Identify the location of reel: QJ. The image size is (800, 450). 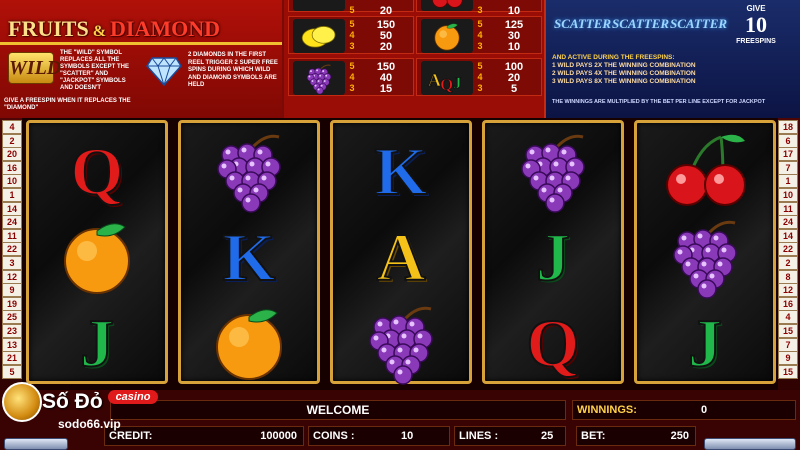
(97, 252).